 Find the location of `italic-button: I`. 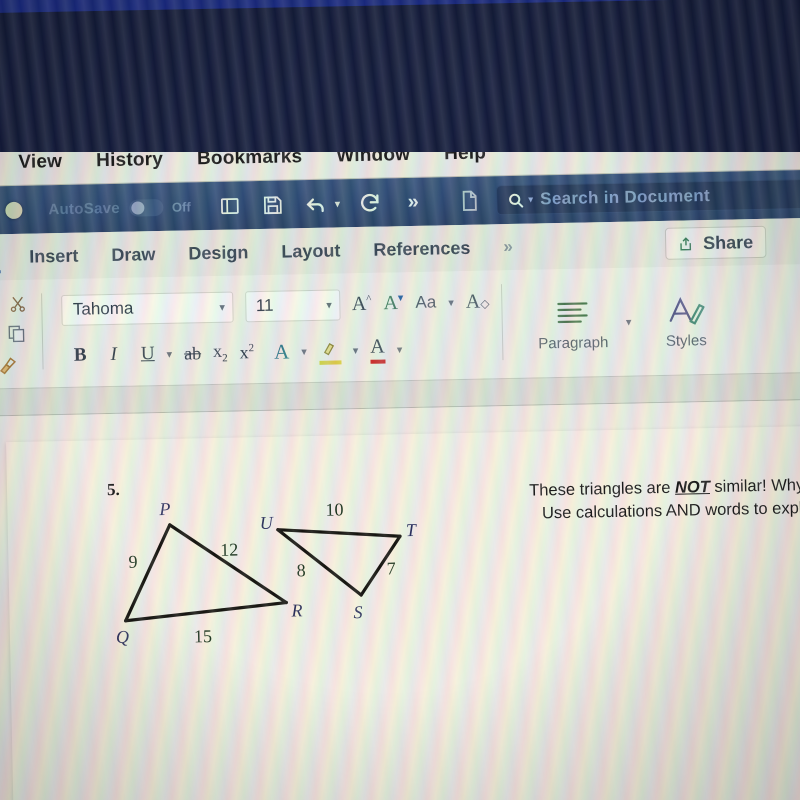

italic-button: I is located at coordinates (113, 355).